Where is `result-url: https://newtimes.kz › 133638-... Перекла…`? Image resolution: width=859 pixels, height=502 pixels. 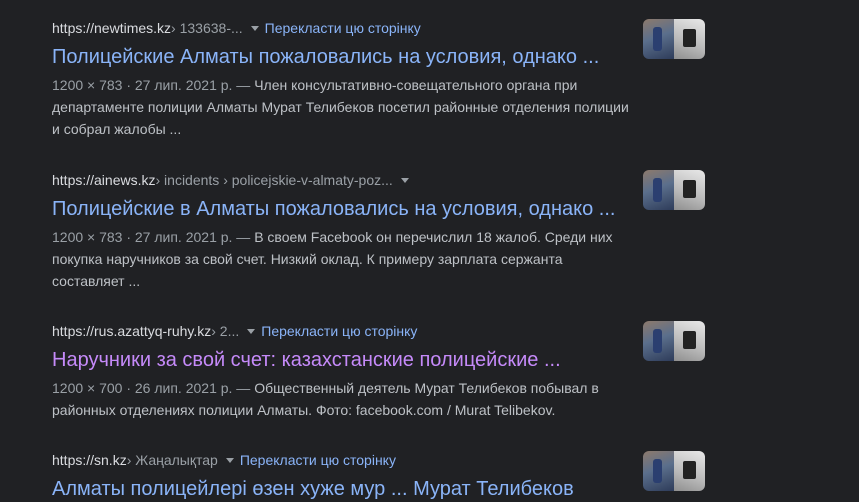
result-url: https://newtimes.kz › 133638-... Перекла… is located at coordinates (352, 28).